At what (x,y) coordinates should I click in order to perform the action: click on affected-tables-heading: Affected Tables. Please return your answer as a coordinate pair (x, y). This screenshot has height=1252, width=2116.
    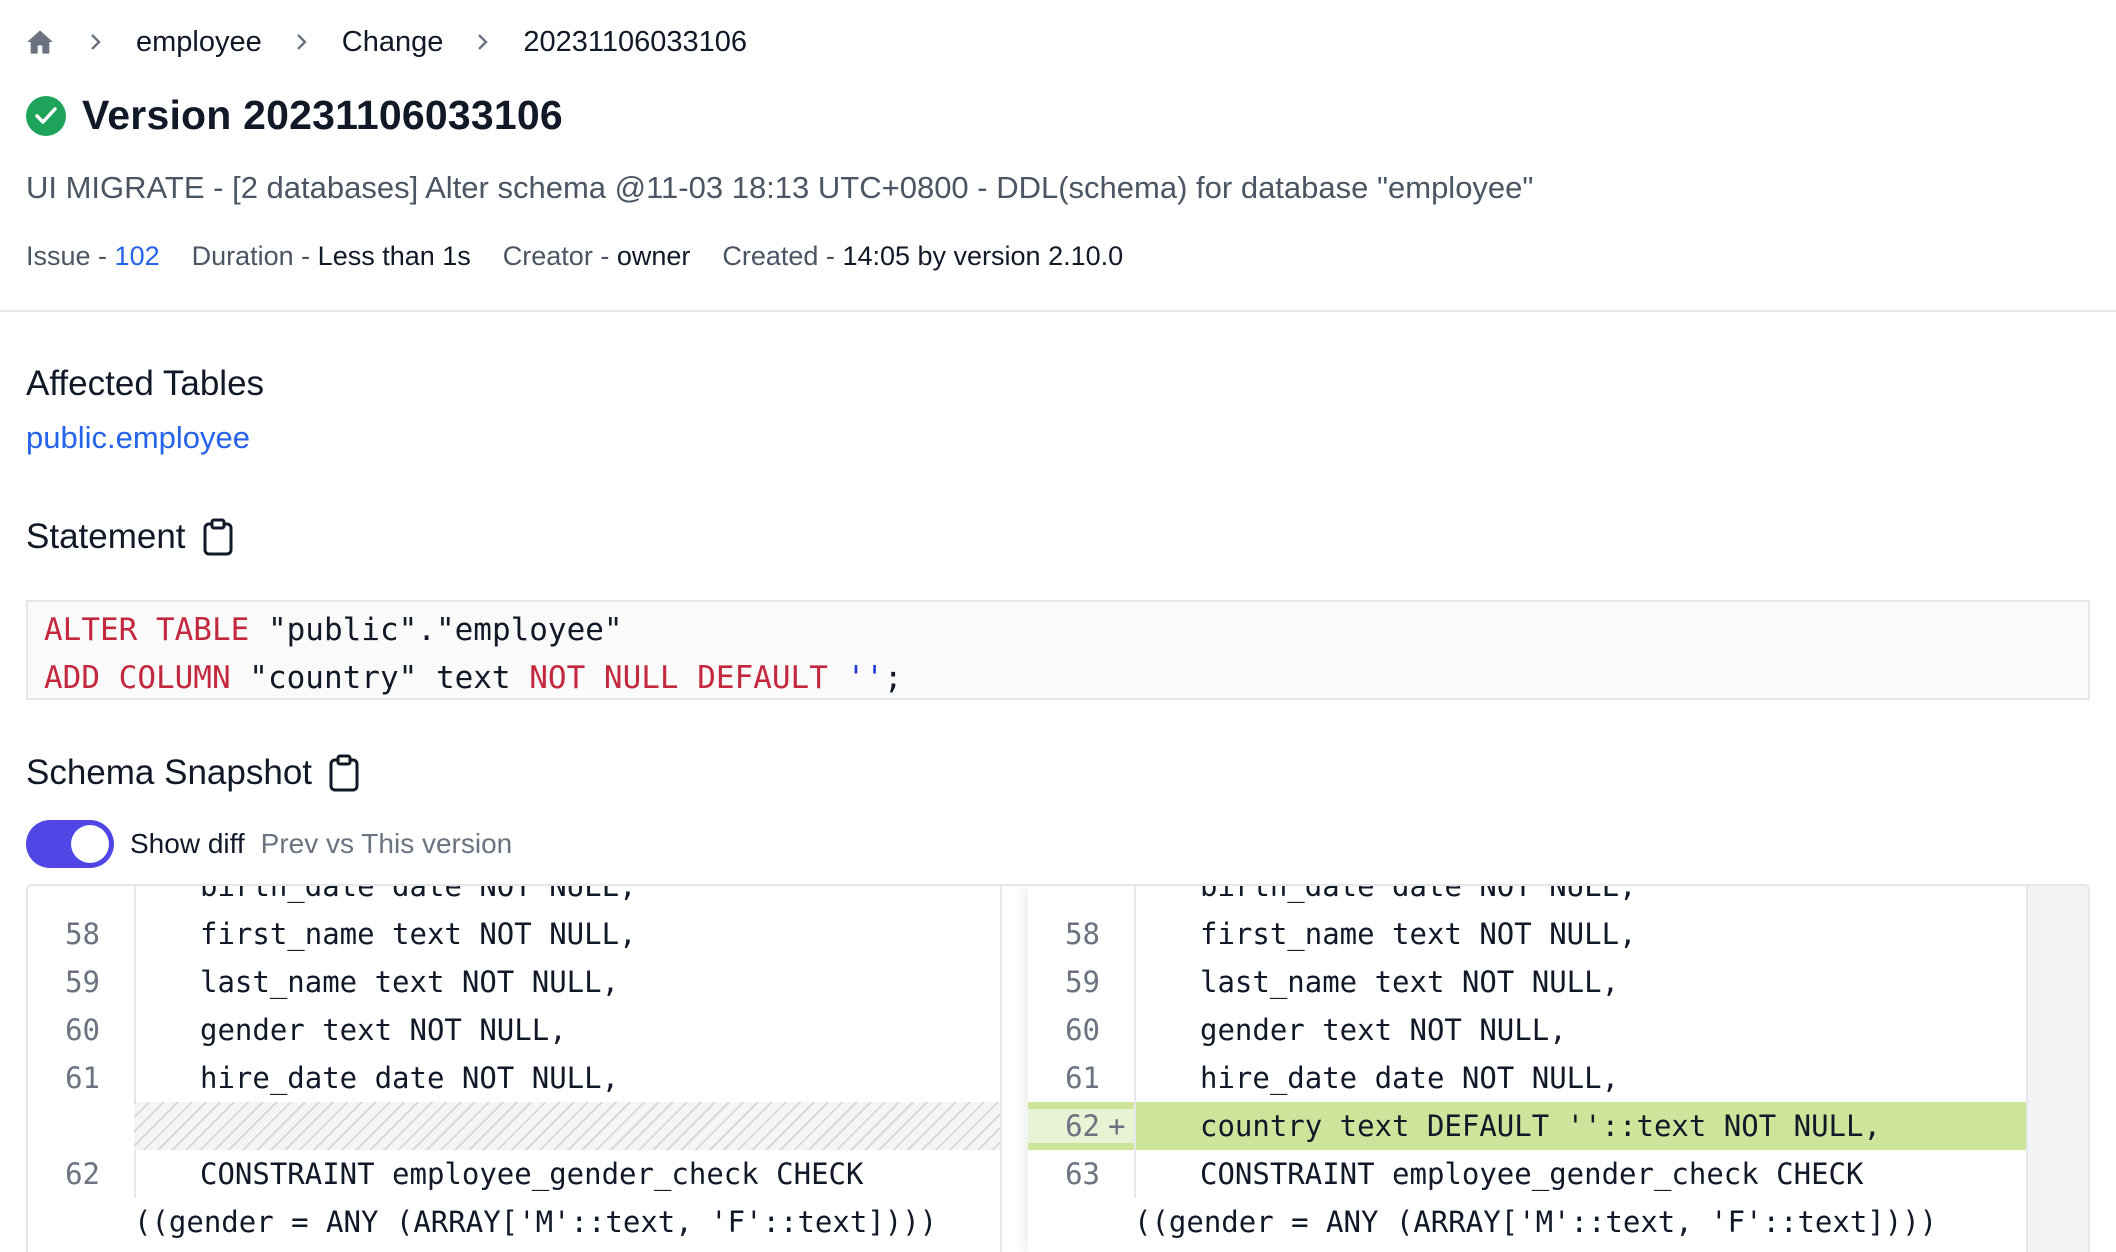
    Looking at the image, I should click on (145, 383).